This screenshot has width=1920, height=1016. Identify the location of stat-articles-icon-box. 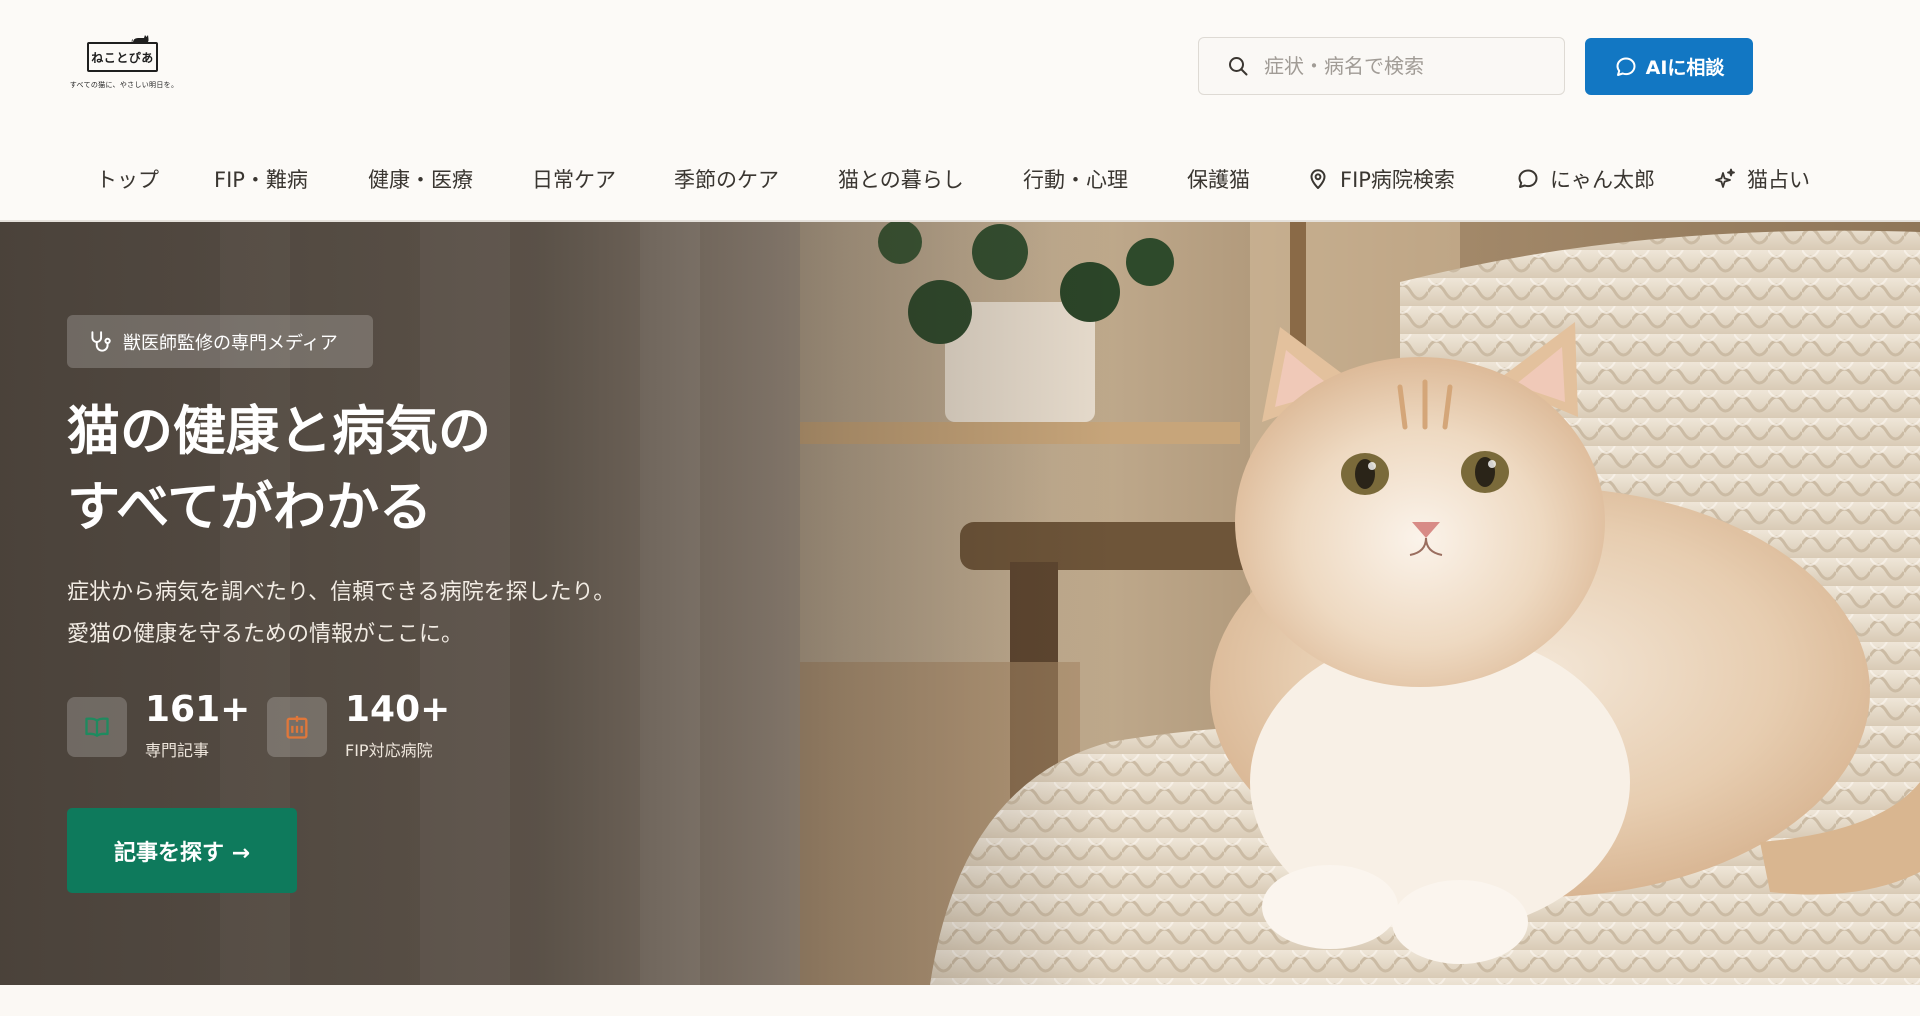
(97, 727).